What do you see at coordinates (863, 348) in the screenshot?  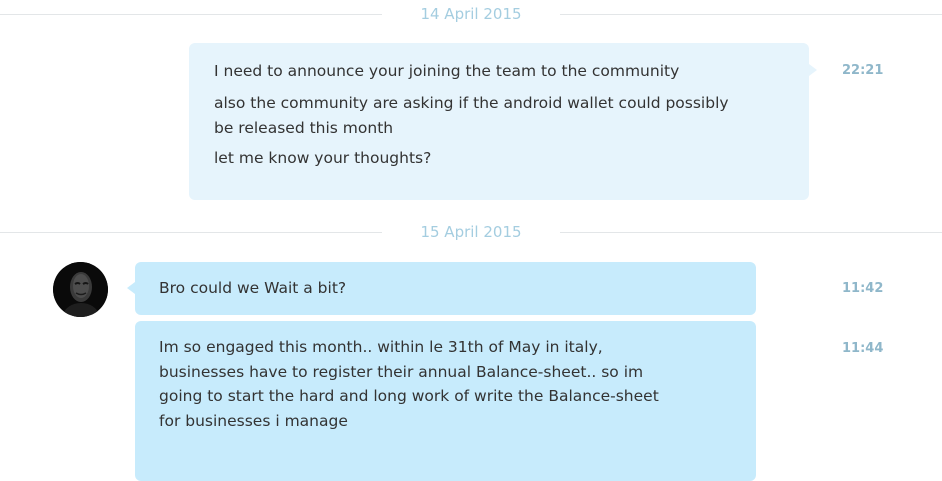 I see `message-time: 11:44` at bounding box center [863, 348].